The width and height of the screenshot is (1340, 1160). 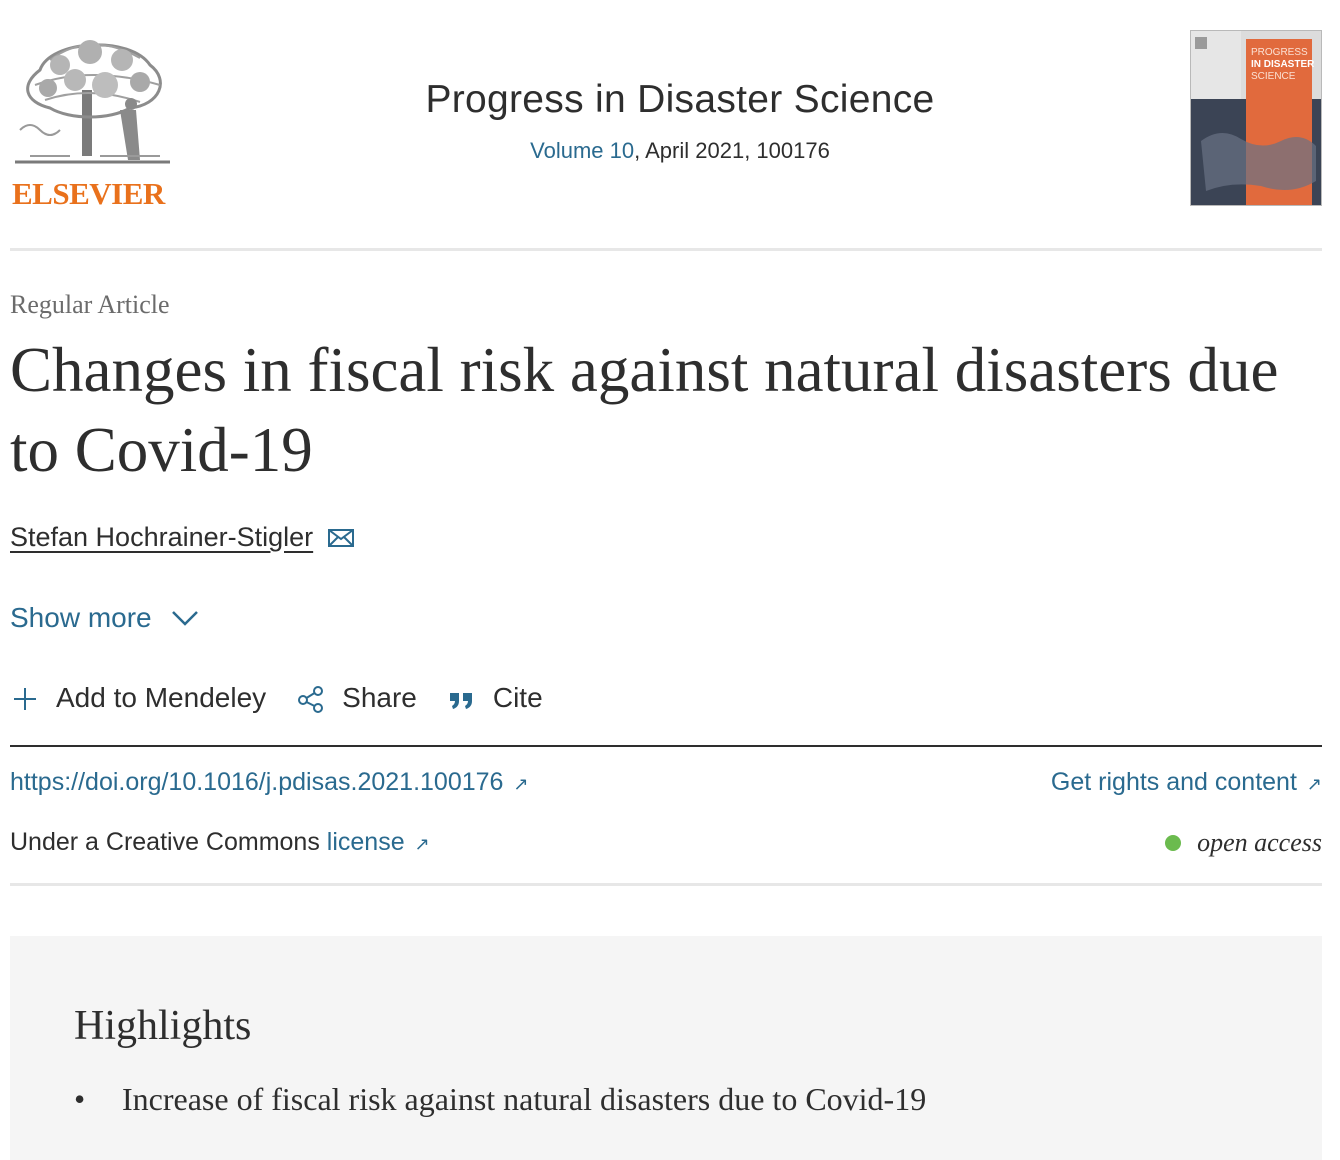 I want to click on author-line: Stefan Hochrainer-Stigler, so click(x=182, y=537).